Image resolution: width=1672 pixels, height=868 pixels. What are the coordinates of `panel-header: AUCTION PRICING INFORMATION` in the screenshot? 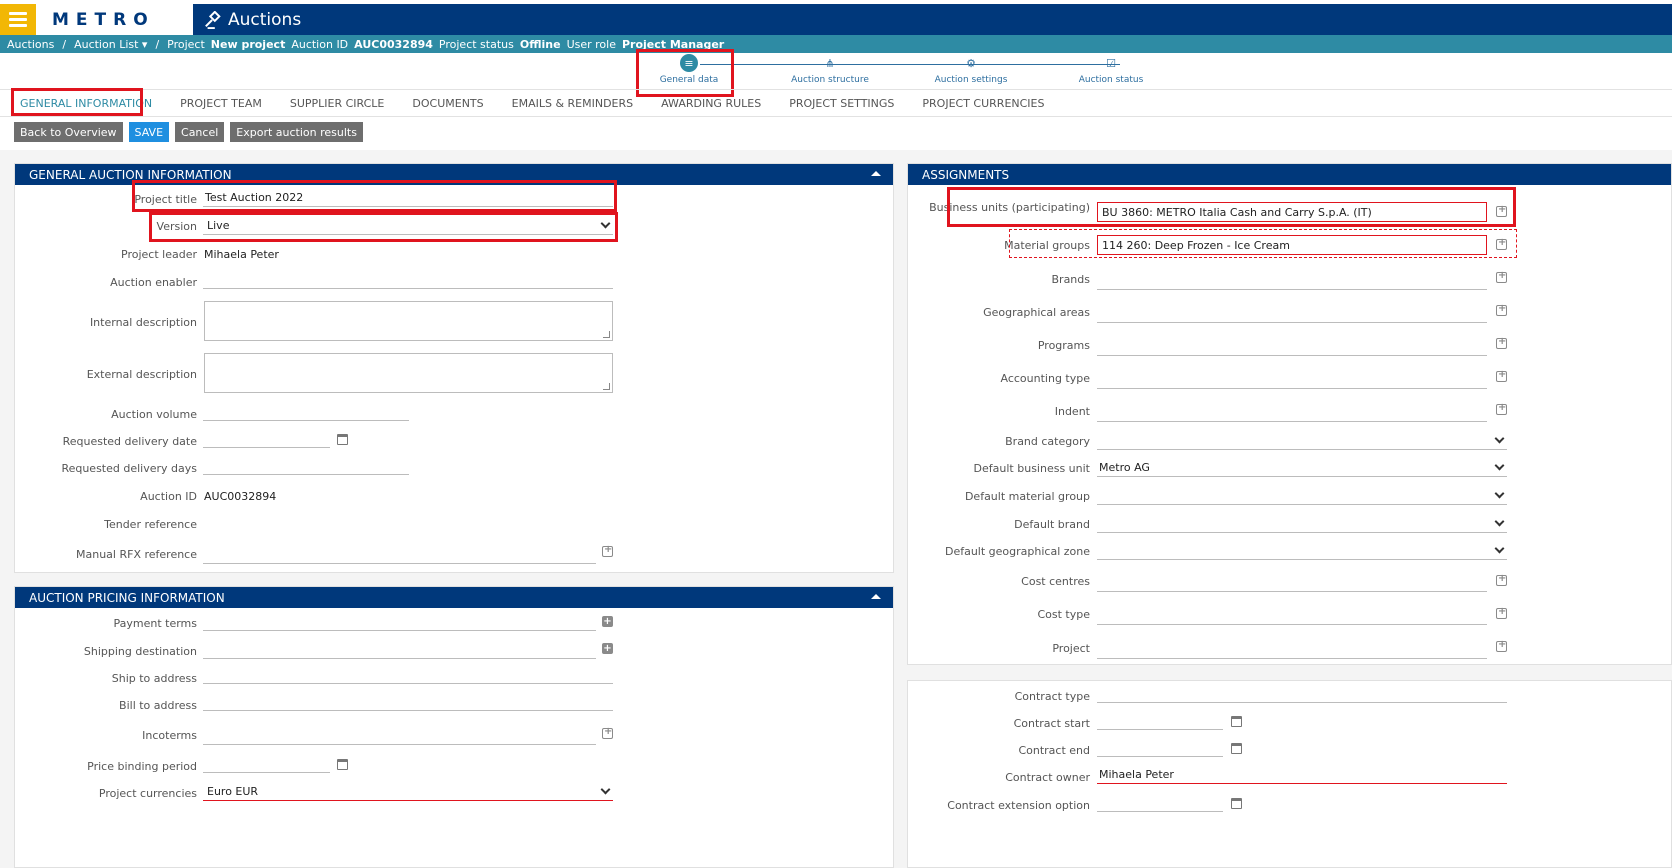 It's located at (454, 597).